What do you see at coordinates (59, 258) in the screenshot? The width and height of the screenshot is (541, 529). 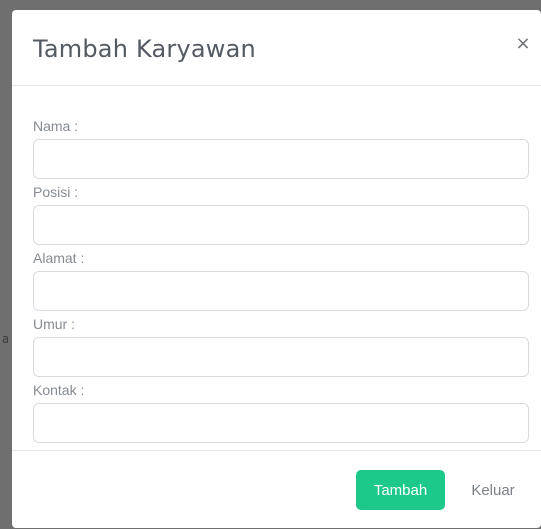 I see `alamat-label: Alamat :` at bounding box center [59, 258].